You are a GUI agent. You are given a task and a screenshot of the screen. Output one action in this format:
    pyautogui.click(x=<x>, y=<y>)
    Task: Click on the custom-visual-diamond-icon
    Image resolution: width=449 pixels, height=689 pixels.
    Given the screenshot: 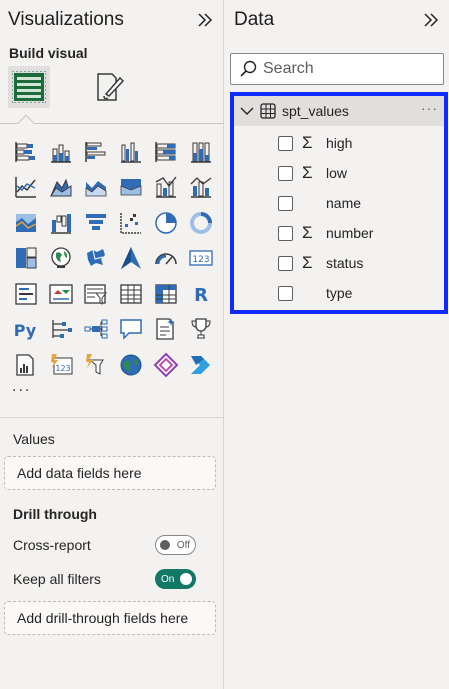 What is the action you would take?
    pyautogui.click(x=165, y=365)
    